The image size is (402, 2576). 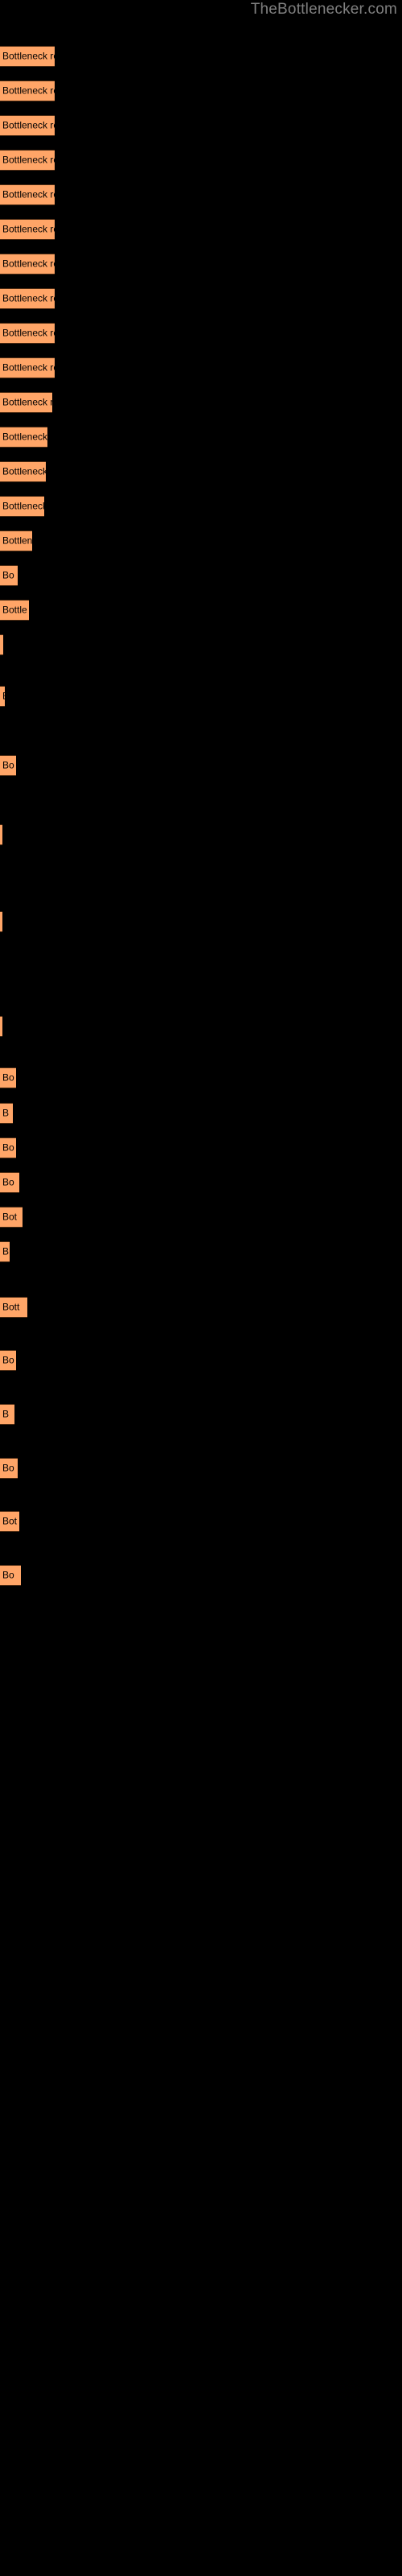 I want to click on bar: Bott, so click(x=13, y=1307).